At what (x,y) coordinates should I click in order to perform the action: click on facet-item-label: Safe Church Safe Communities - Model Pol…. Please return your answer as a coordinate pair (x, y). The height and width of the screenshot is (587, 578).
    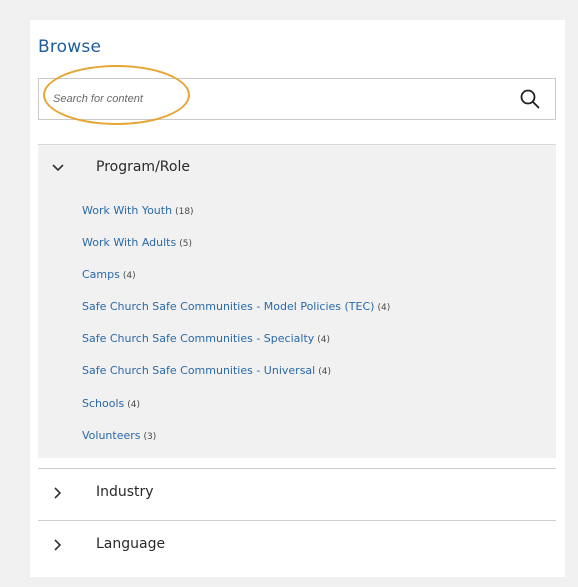
    Looking at the image, I should click on (228, 306).